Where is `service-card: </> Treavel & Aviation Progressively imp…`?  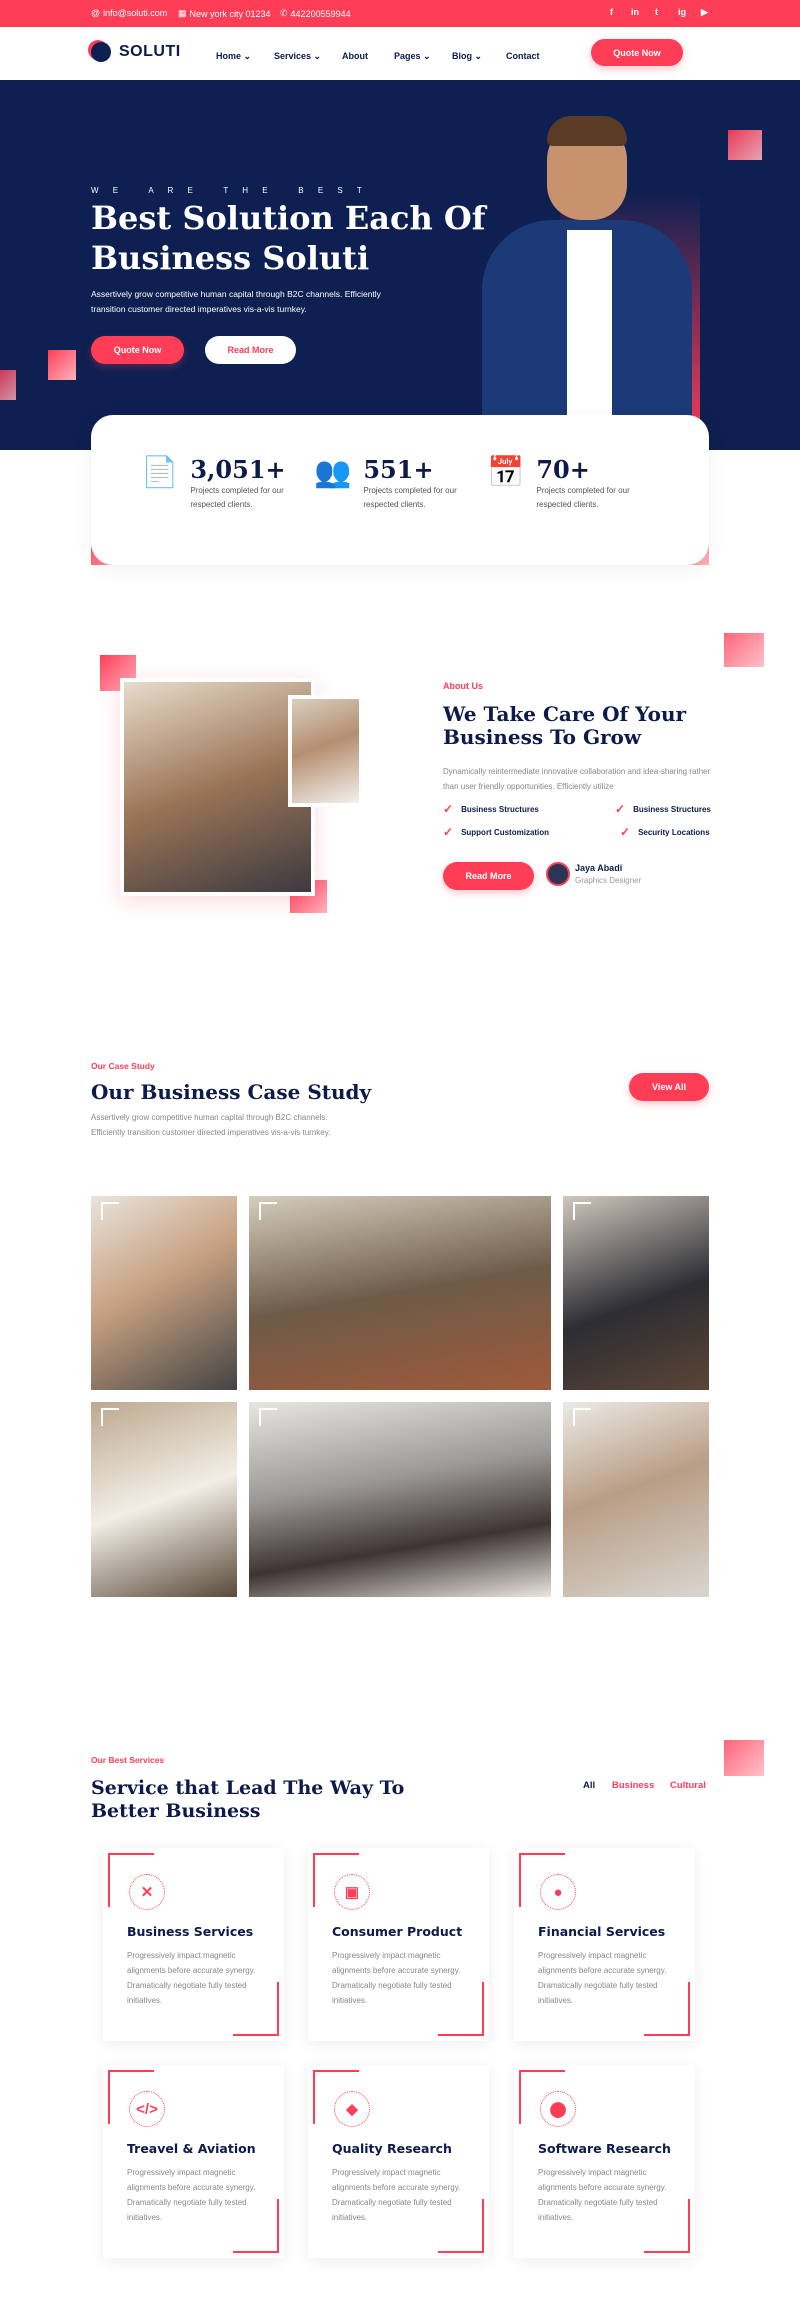
service-card: </> Treavel & Aviation Progressively imp… is located at coordinates (193, 2161).